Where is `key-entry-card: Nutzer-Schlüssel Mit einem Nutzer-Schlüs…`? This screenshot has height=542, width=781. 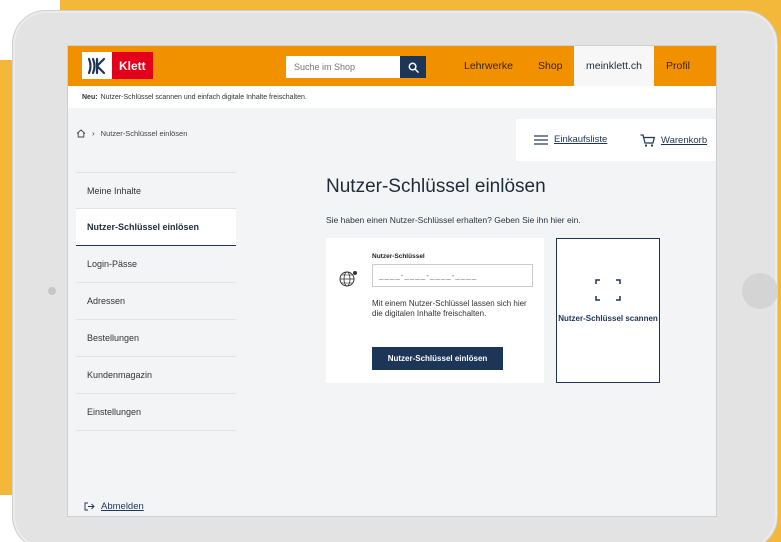 key-entry-card: Nutzer-Schlüssel Mit einem Nutzer-Schlüs… is located at coordinates (435, 310).